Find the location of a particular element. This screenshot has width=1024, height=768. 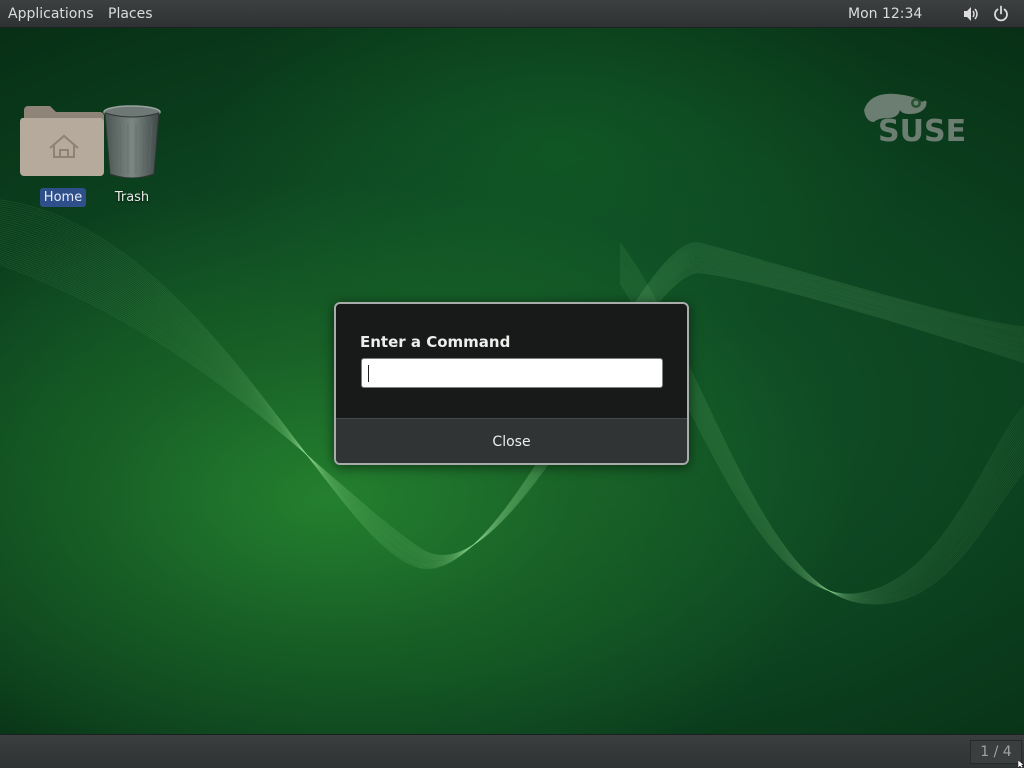

applications-menu: Applications is located at coordinates (51, 14).